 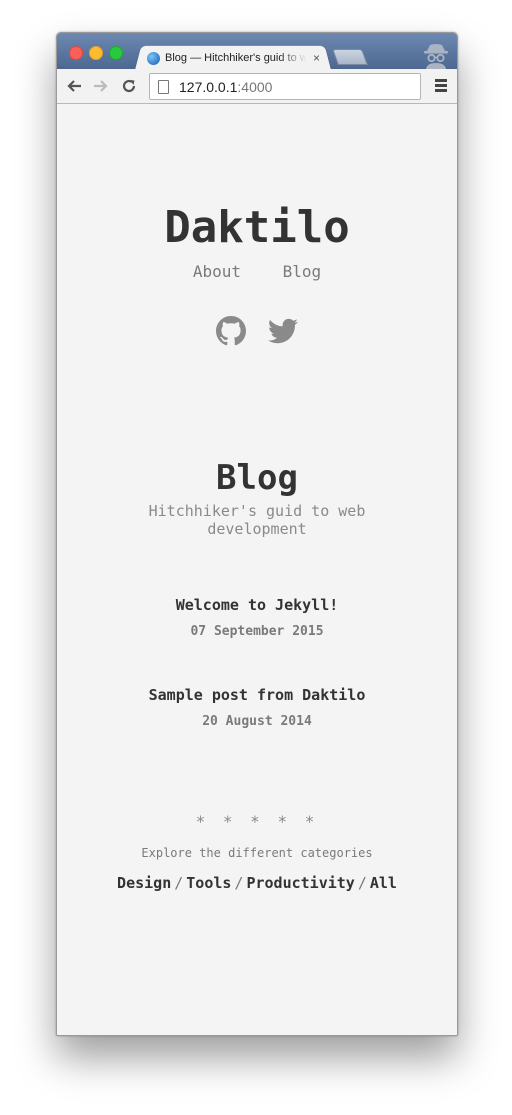 I want to click on post-date: 07 September 2015, so click(x=257, y=631).